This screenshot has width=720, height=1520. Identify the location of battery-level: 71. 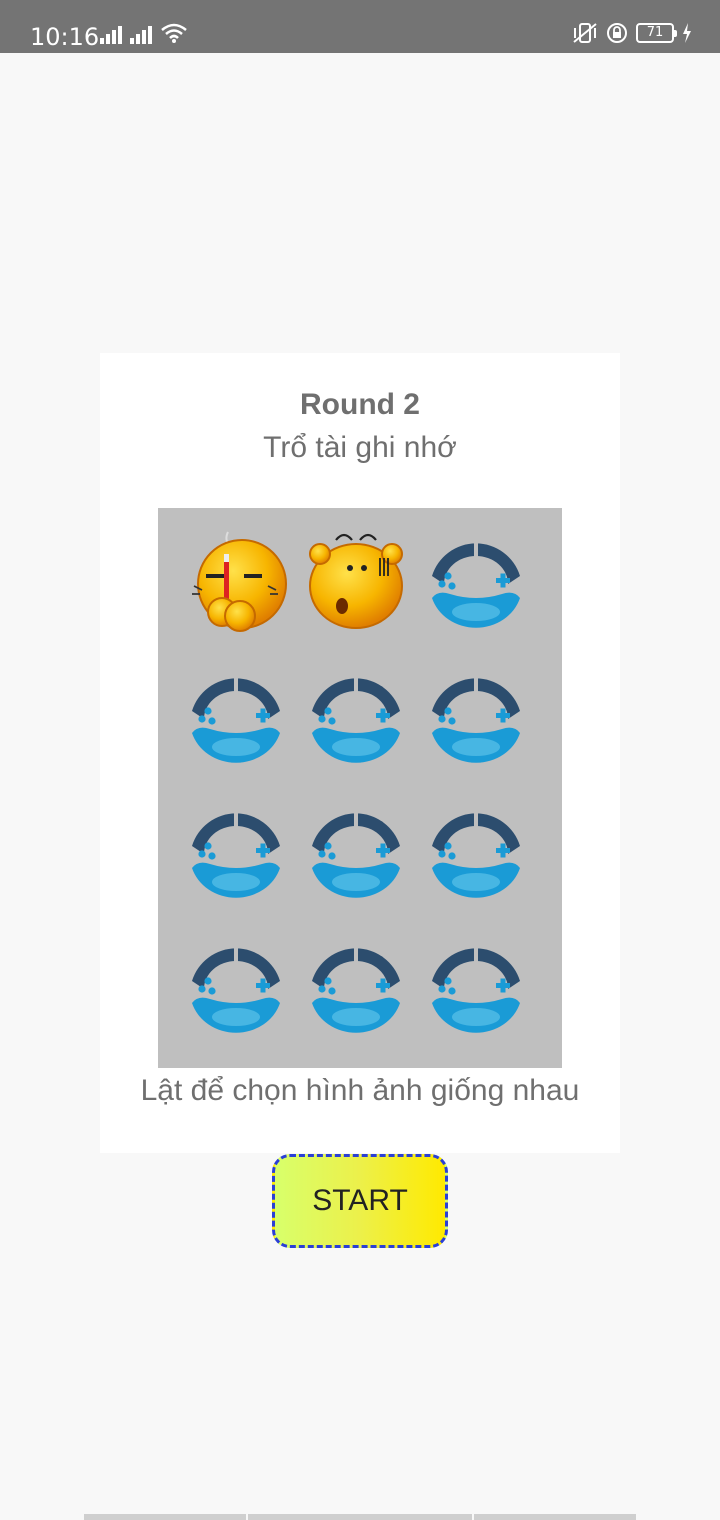
(655, 32).